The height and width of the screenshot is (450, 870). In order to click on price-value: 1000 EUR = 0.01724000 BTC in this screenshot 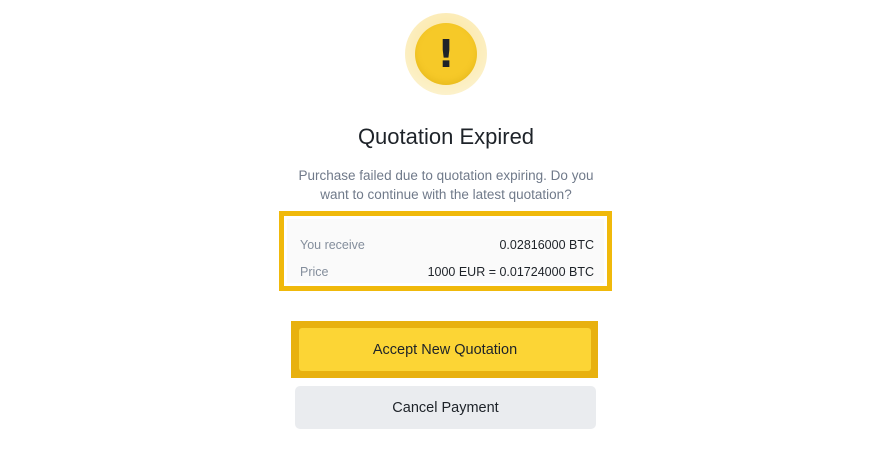, I will do `click(510, 272)`.